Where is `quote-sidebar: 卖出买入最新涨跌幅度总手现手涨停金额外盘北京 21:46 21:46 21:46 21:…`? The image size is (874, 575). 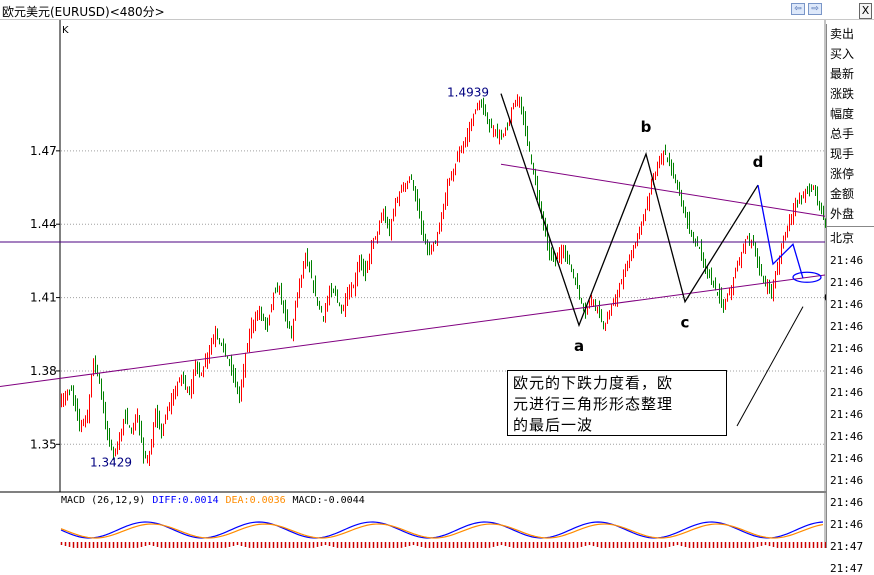
quote-sidebar: 卖出买入最新涨跌幅度总手现手涨停金额外盘北京 21:46 21:46 21:46 21:… is located at coordinates (850, 299).